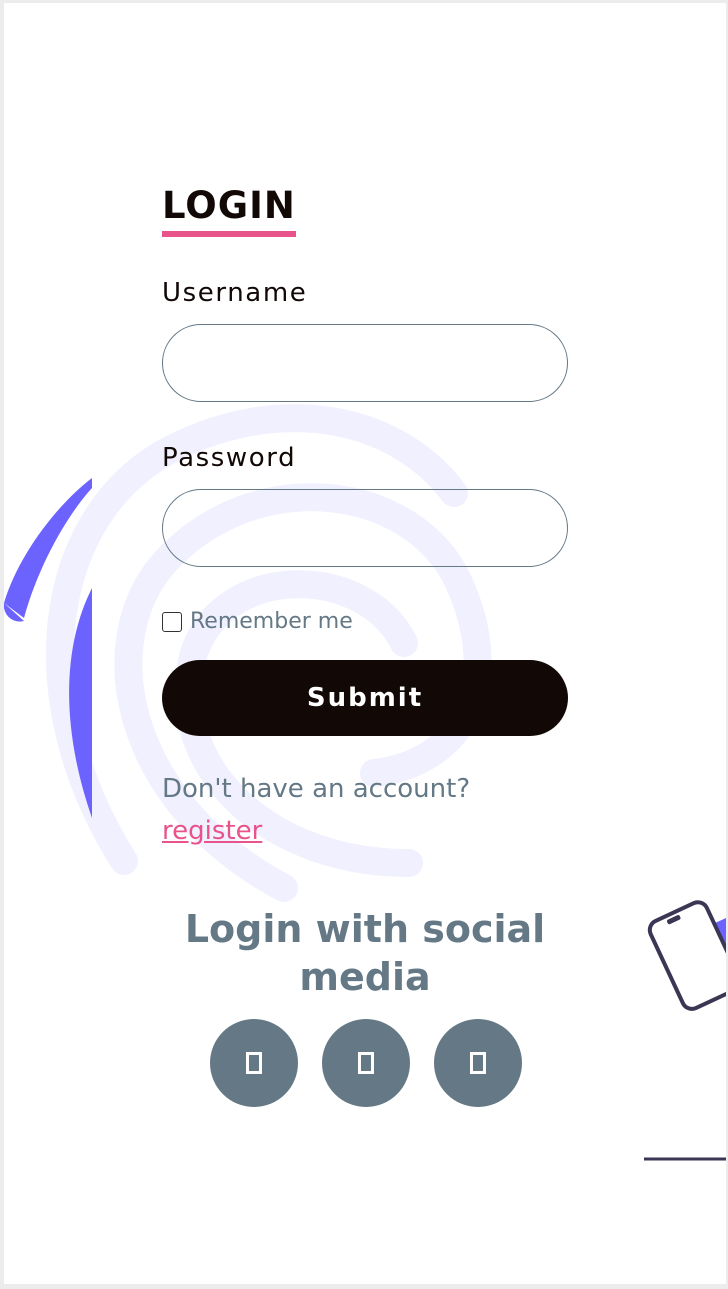  I want to click on submit-button: Submit, so click(365, 698).